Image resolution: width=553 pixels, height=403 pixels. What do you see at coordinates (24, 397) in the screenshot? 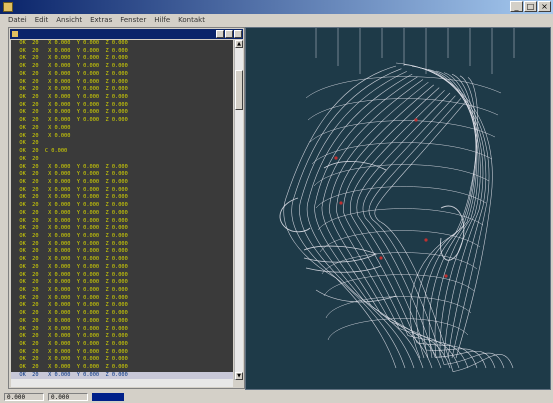
I see `status-coord-x: 0.000` at bounding box center [24, 397].